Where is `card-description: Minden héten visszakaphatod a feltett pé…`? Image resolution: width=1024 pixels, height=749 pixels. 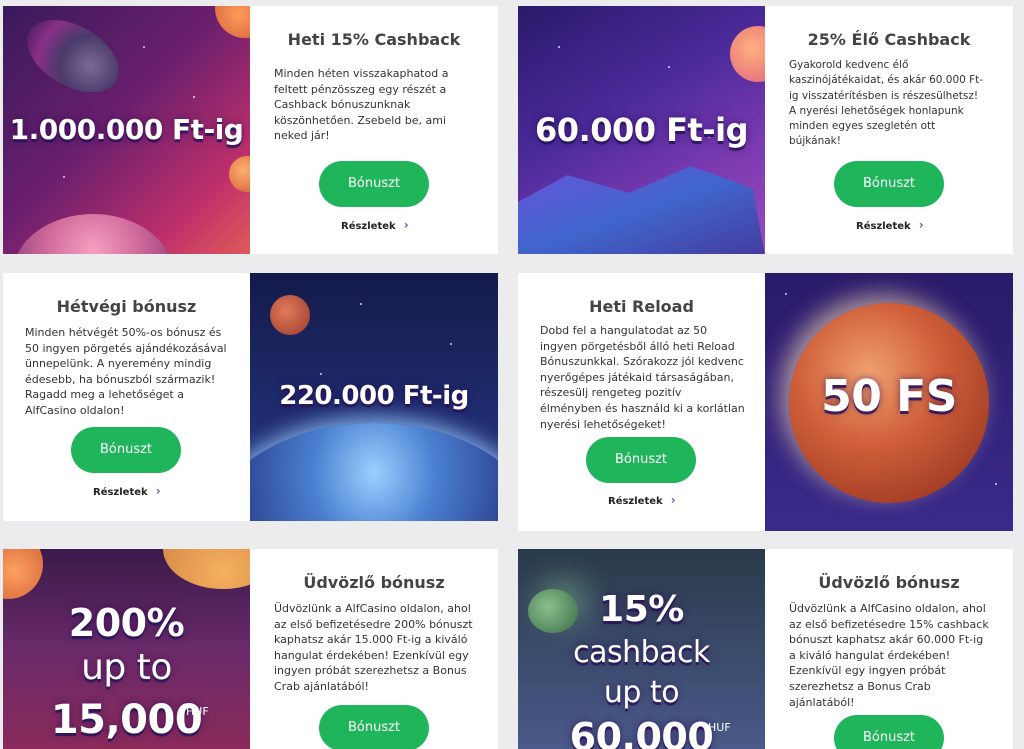
card-description: Minden héten visszakaphatod a feltett pé… is located at coordinates (361, 105).